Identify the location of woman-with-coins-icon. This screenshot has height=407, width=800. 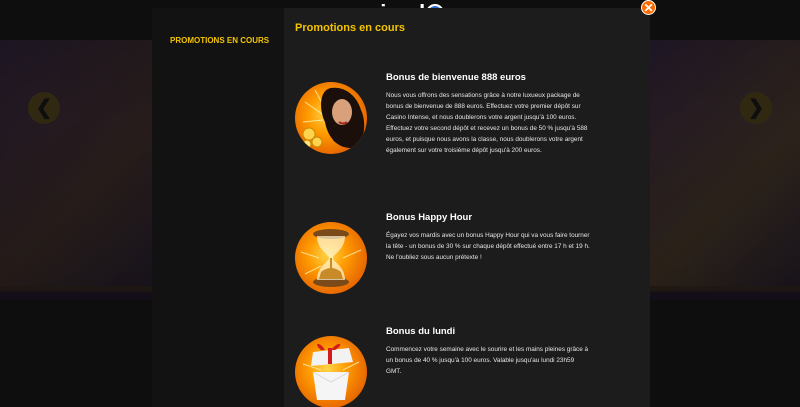
(331, 118).